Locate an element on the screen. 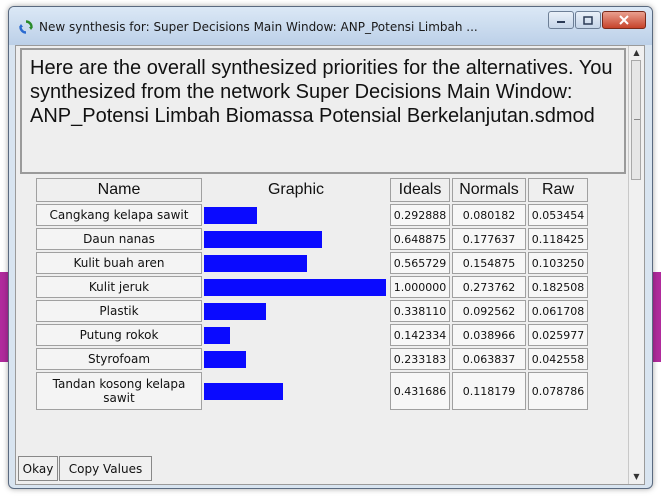 The height and width of the screenshot is (497, 661). table-row: Putung rokok 0.142334 0.038966 0.025977 is located at coordinates (312, 335).